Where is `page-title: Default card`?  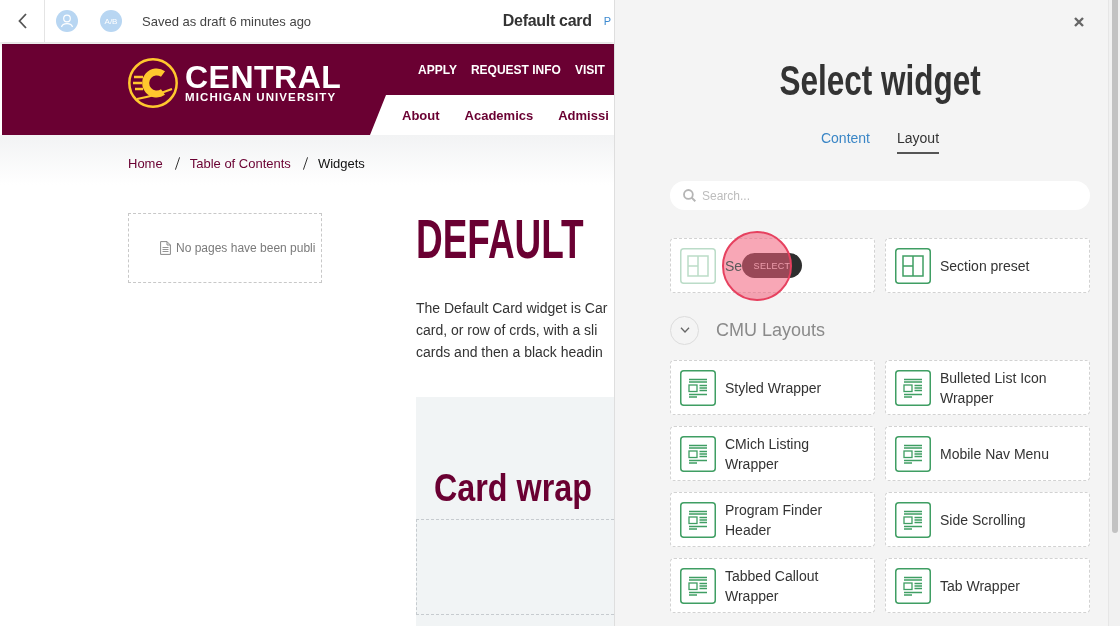
page-title: Default card is located at coordinates (547, 21).